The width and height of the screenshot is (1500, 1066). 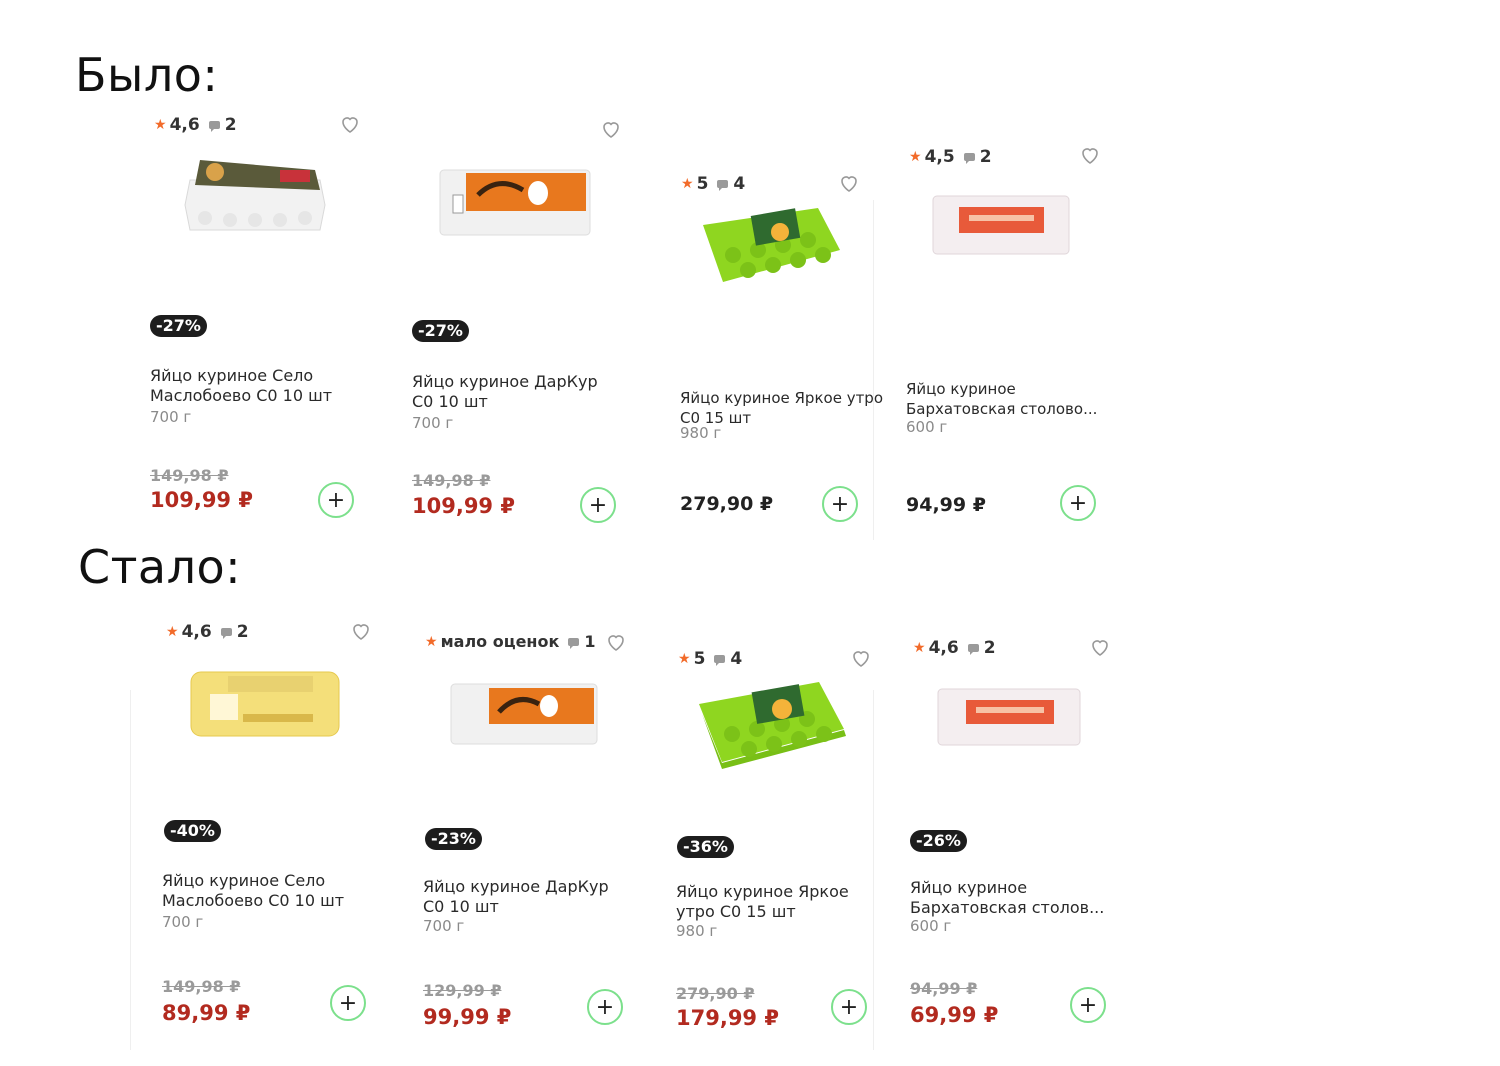 I want to click on discount-badge: -26%, so click(x=938, y=841).